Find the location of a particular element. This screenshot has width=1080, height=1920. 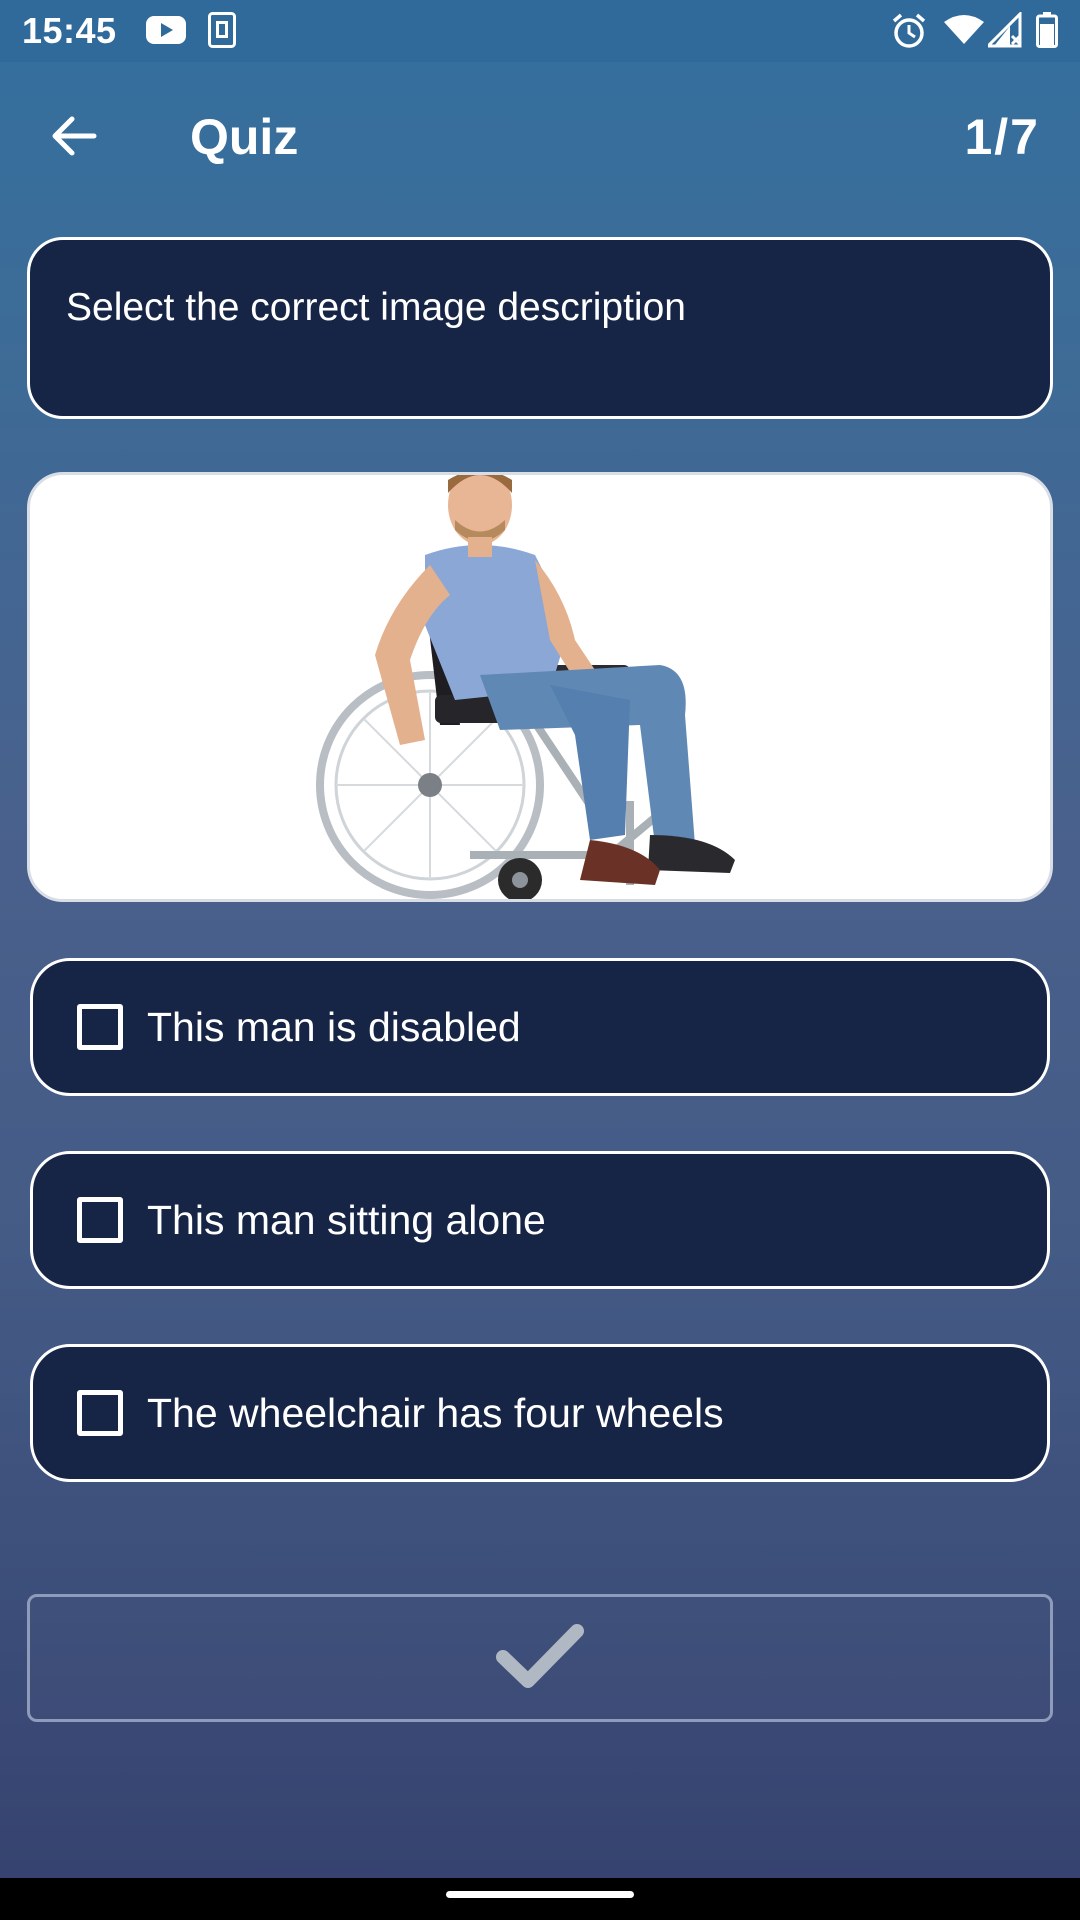

battery-icon is located at coordinates (1047, 32).